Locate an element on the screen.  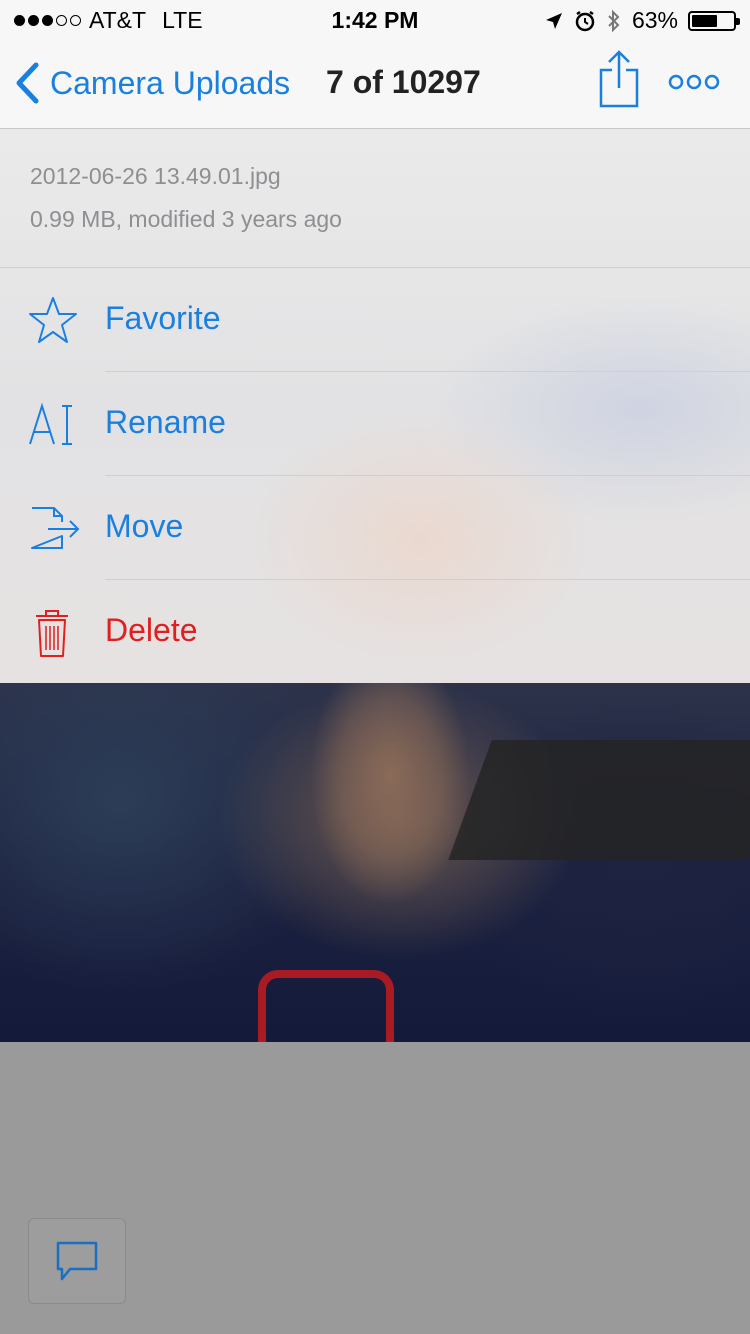
star-icon is located at coordinates (53, 320).